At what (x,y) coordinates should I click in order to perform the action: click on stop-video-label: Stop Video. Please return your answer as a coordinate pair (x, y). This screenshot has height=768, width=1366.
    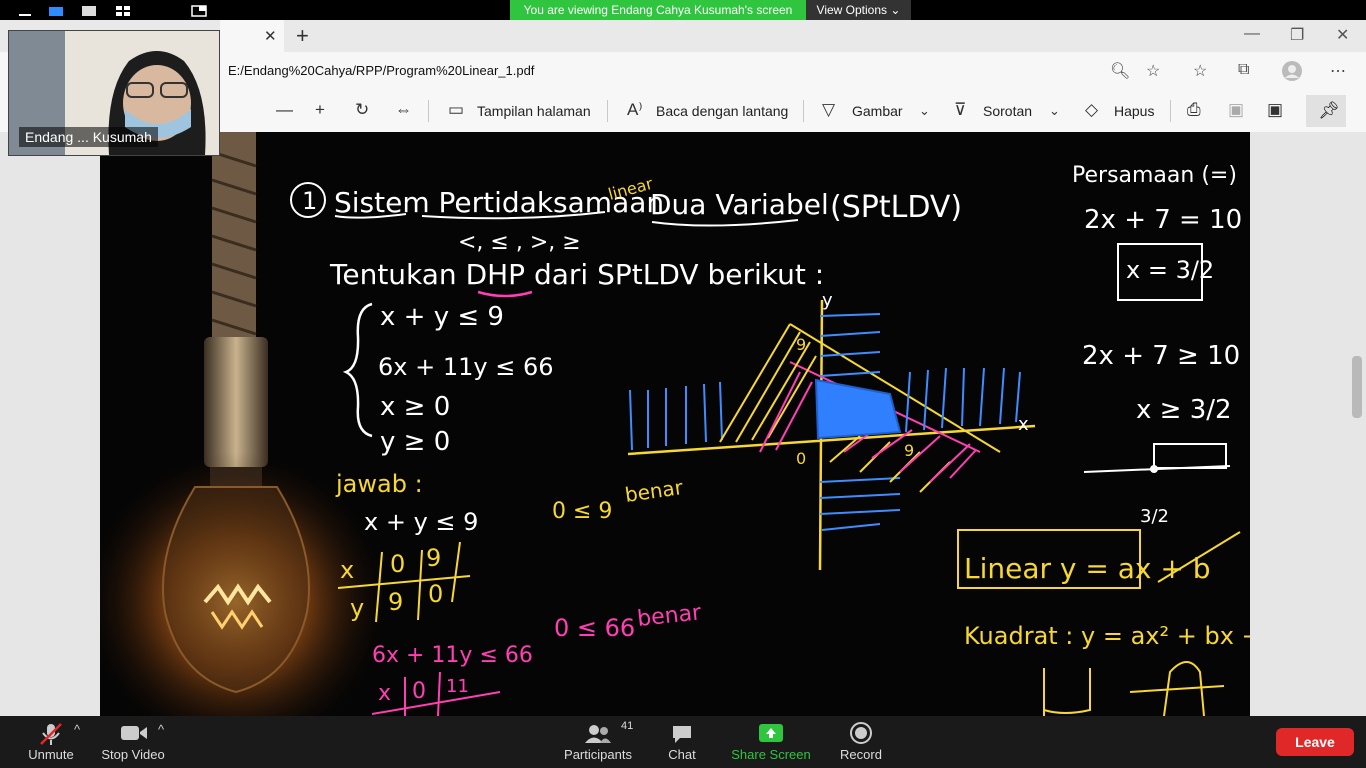
    Looking at the image, I should click on (133, 754).